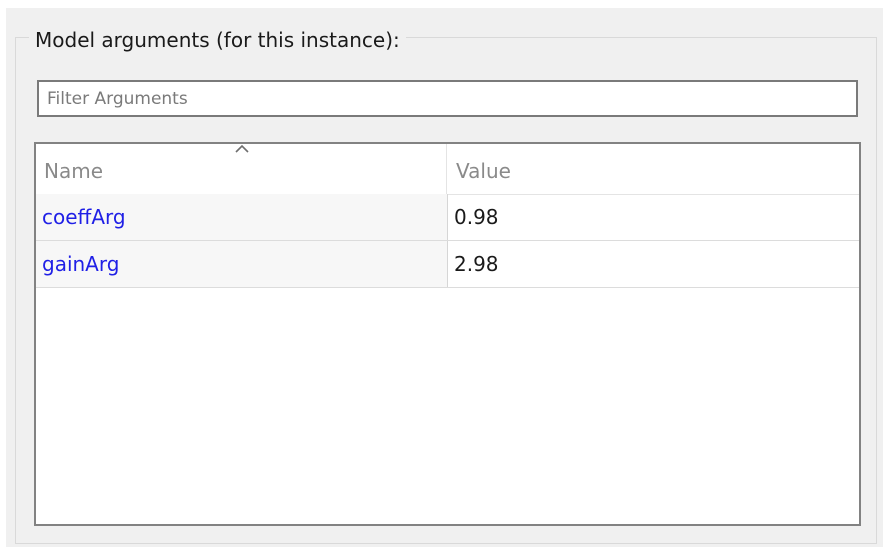  Describe the element at coordinates (242, 264) in the screenshot. I see `argument-name-cell: gainArg` at that location.